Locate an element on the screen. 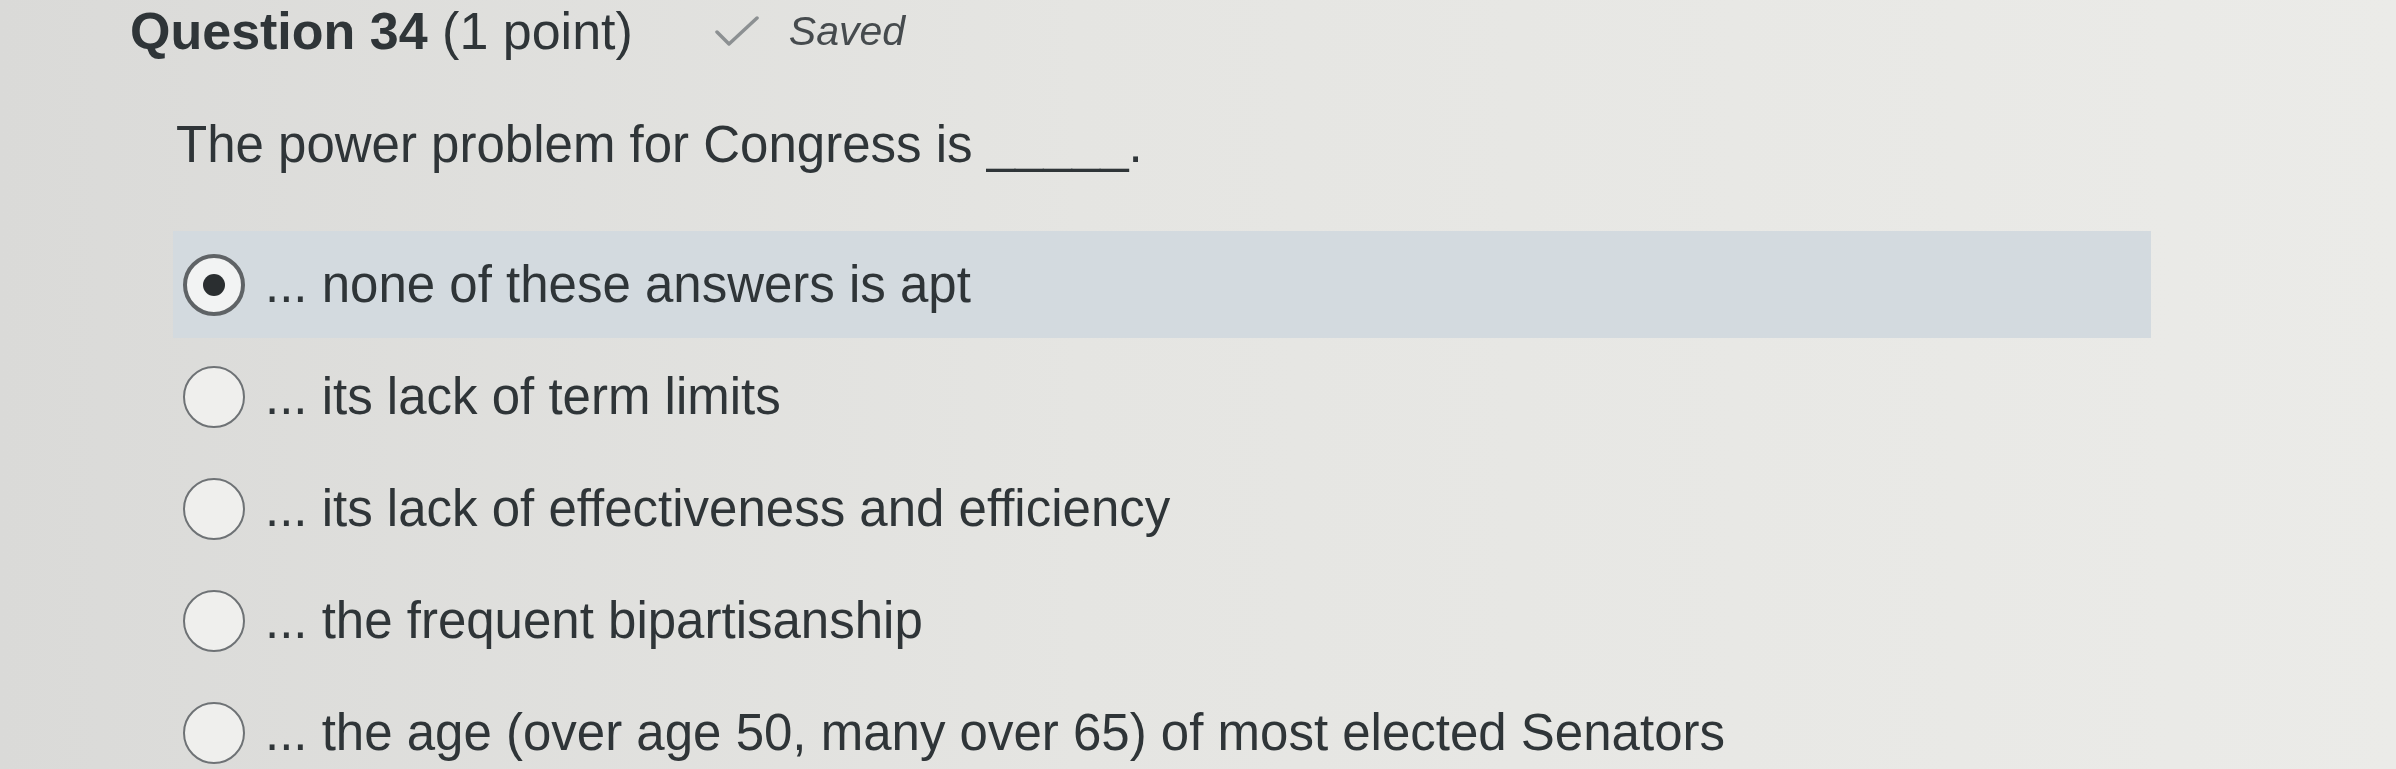 The image size is (2396, 769). save-status: Saved is located at coordinates (847, 31).